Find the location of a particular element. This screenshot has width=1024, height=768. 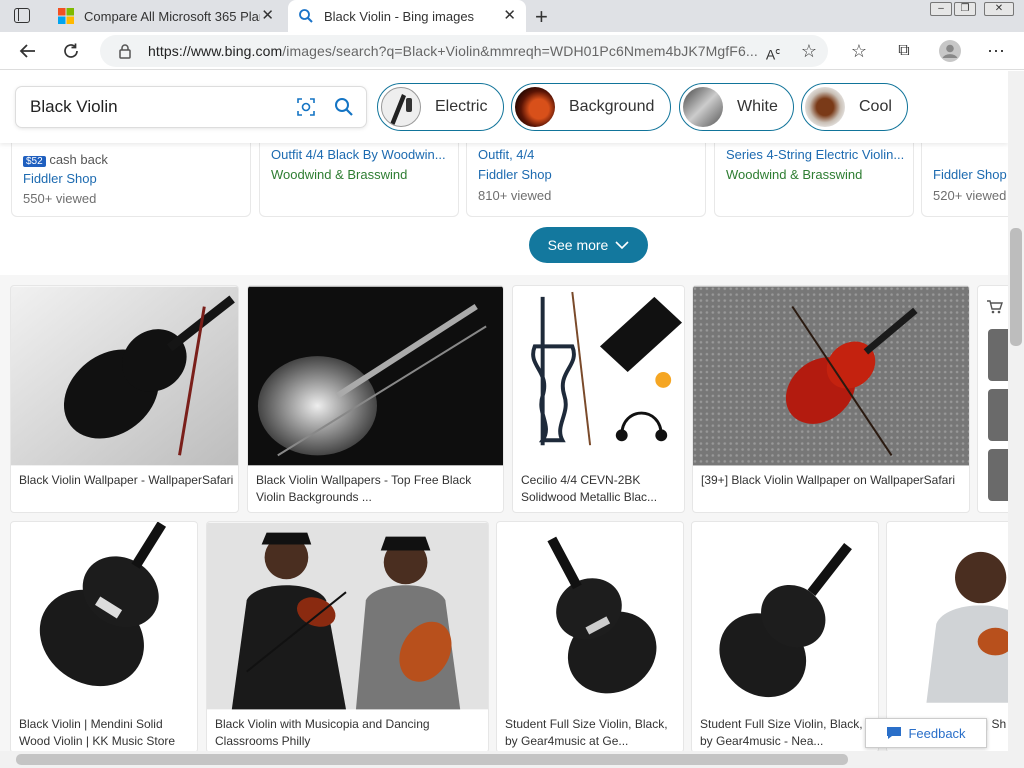

feedback-button: Feedback is located at coordinates (926, 733).